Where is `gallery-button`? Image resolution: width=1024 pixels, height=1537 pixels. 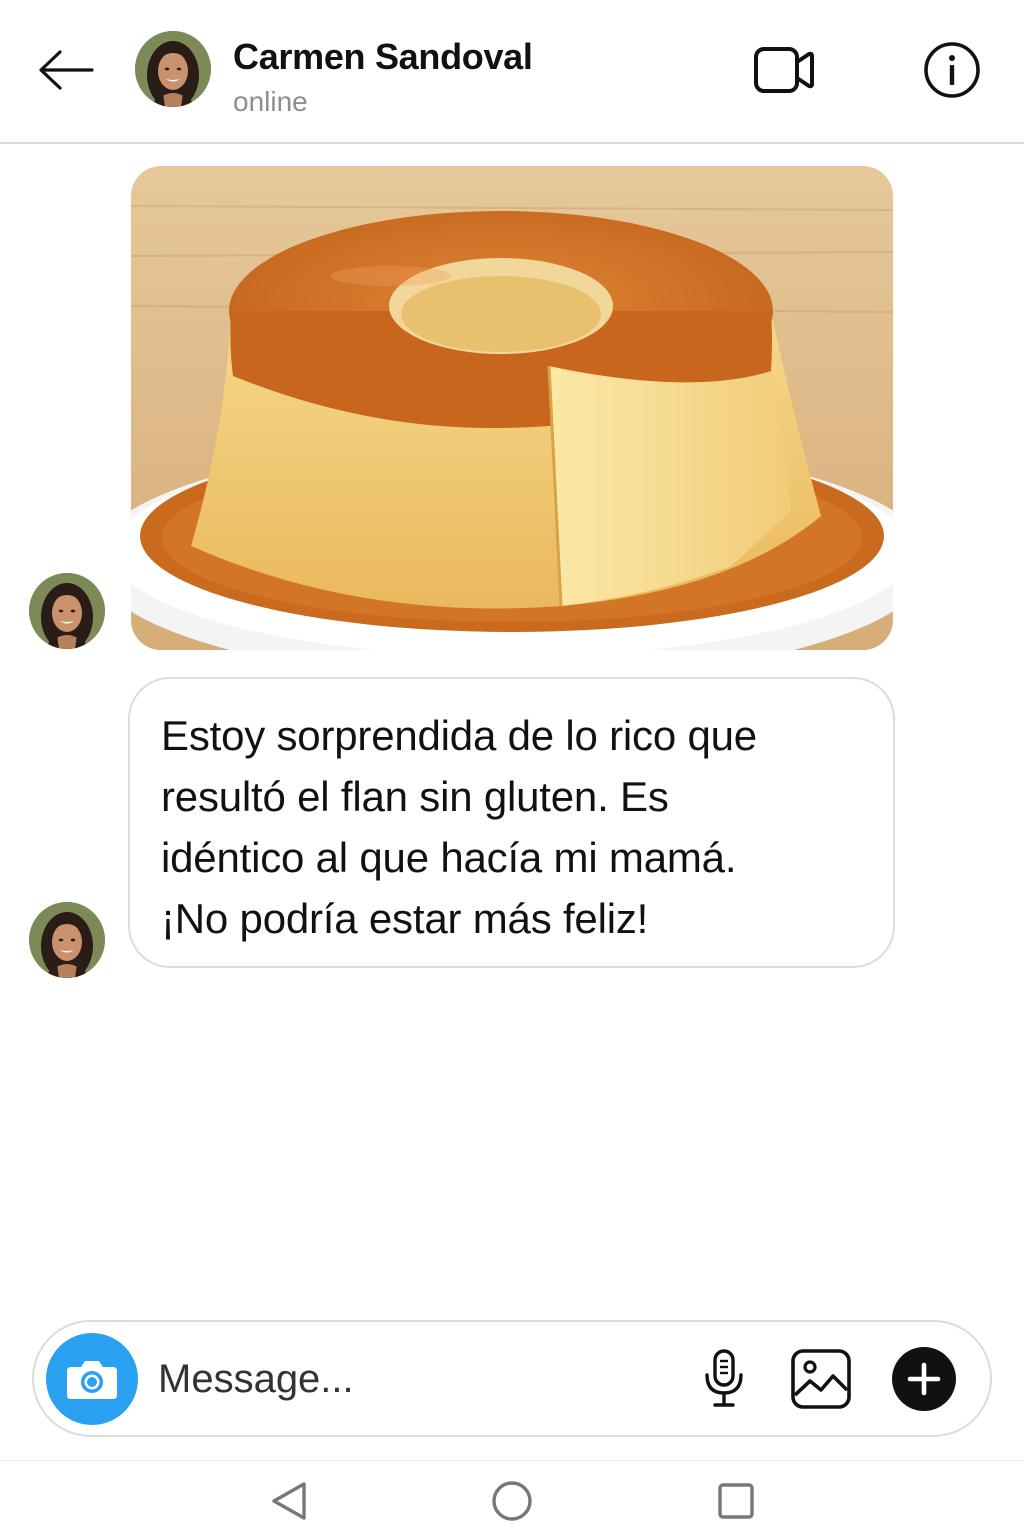 gallery-button is located at coordinates (821, 1379).